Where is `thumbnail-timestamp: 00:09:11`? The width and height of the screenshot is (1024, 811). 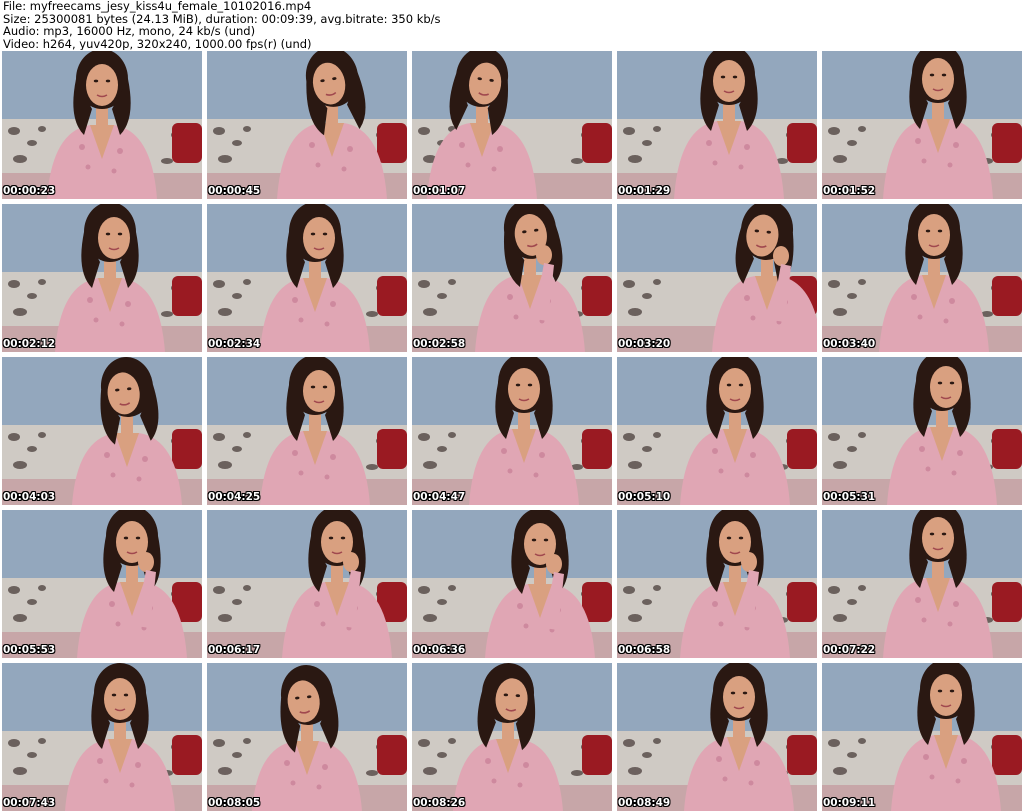 thumbnail-timestamp: 00:09:11 is located at coordinates (849, 803).